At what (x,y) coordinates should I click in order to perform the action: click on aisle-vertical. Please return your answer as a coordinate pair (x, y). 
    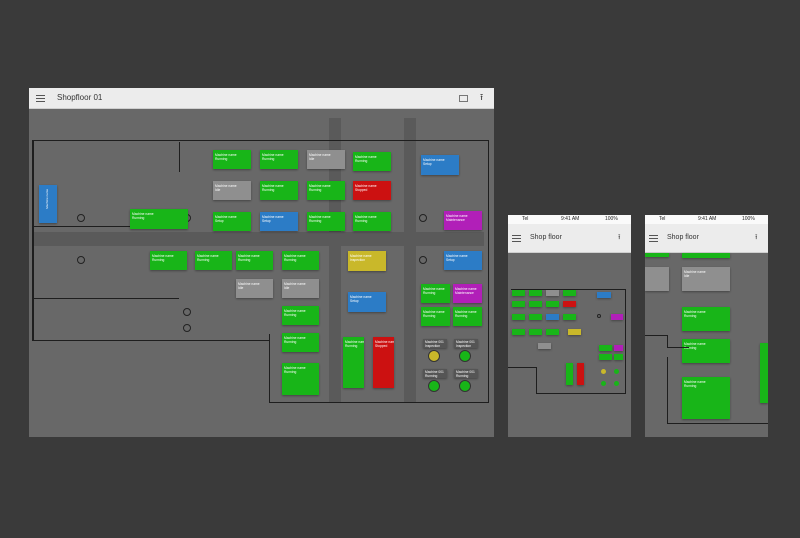
    Looking at the image, I should click on (410, 260).